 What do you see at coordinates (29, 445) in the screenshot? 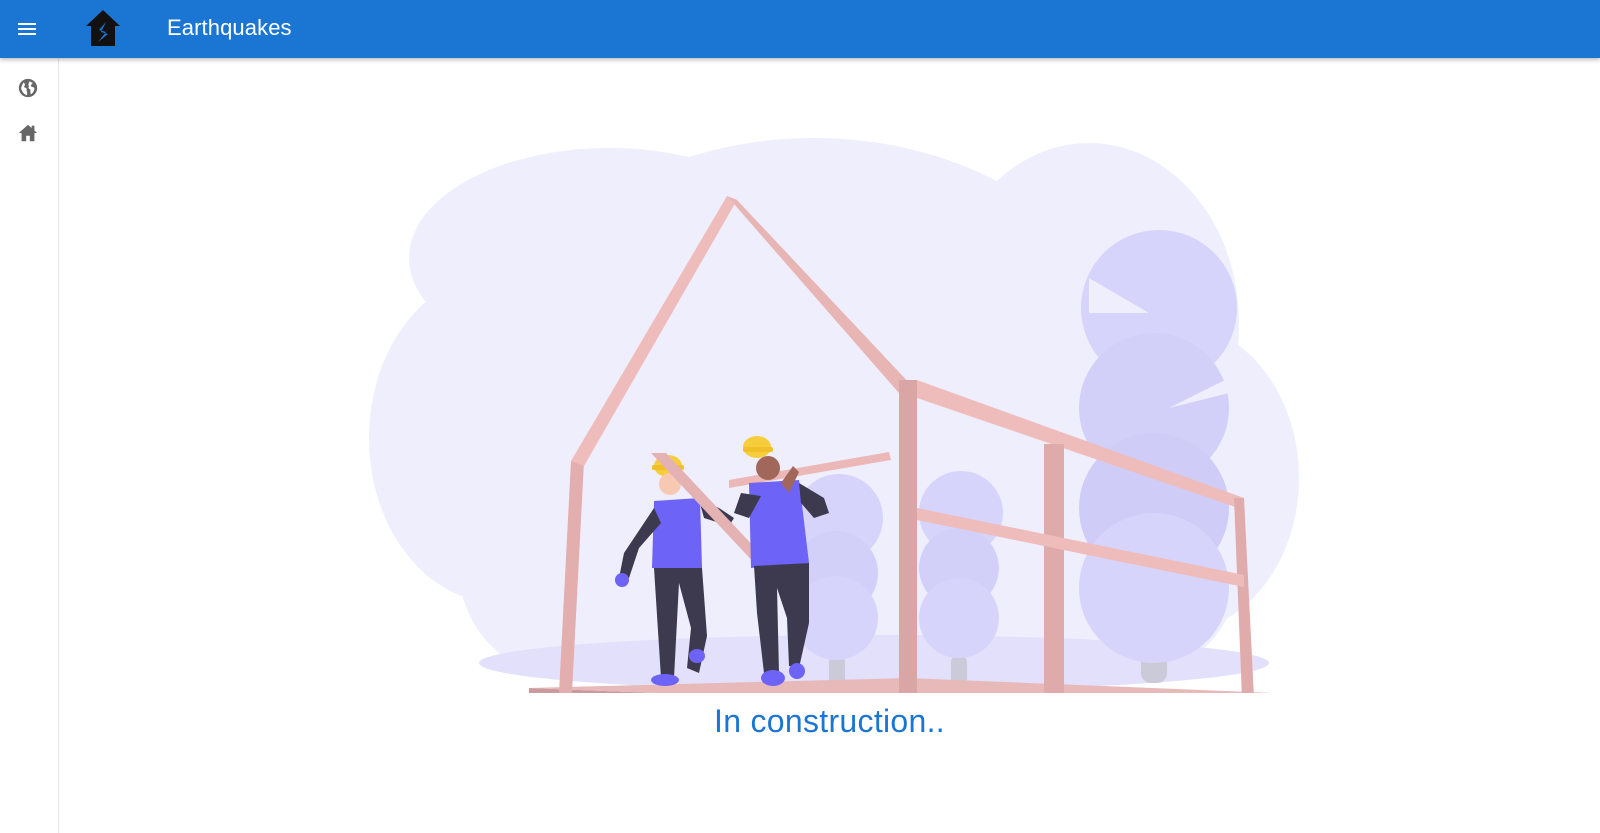
I see `sidebar` at bounding box center [29, 445].